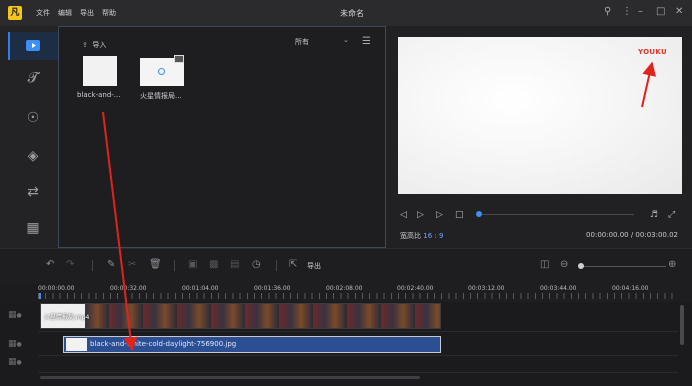  I want to click on vertical-scrollbar, so click(682, 325).